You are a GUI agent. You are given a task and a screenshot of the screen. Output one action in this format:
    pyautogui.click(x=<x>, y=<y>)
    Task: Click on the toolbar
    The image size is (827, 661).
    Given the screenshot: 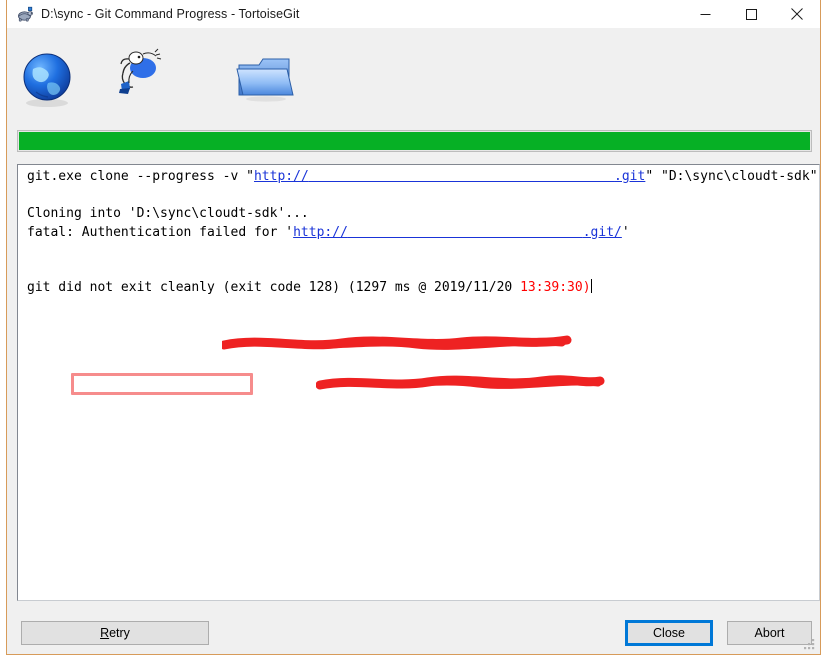 What is the action you would take?
    pyautogui.click(x=413, y=76)
    